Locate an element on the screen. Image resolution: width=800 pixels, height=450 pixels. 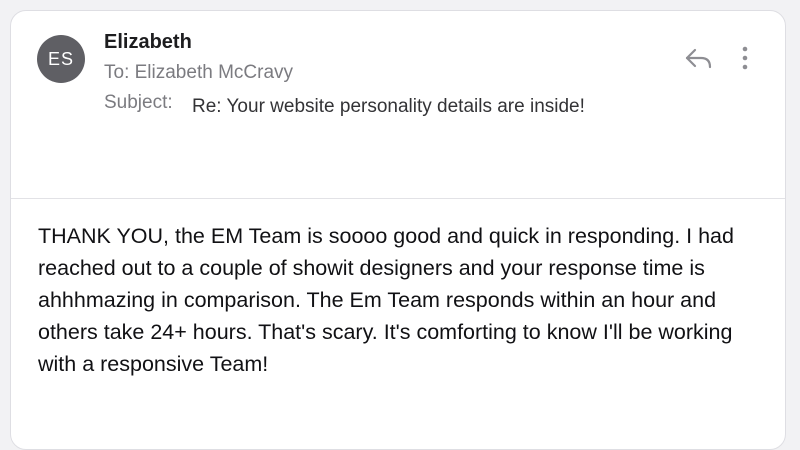
more-vertical-icon is located at coordinates (745, 58).